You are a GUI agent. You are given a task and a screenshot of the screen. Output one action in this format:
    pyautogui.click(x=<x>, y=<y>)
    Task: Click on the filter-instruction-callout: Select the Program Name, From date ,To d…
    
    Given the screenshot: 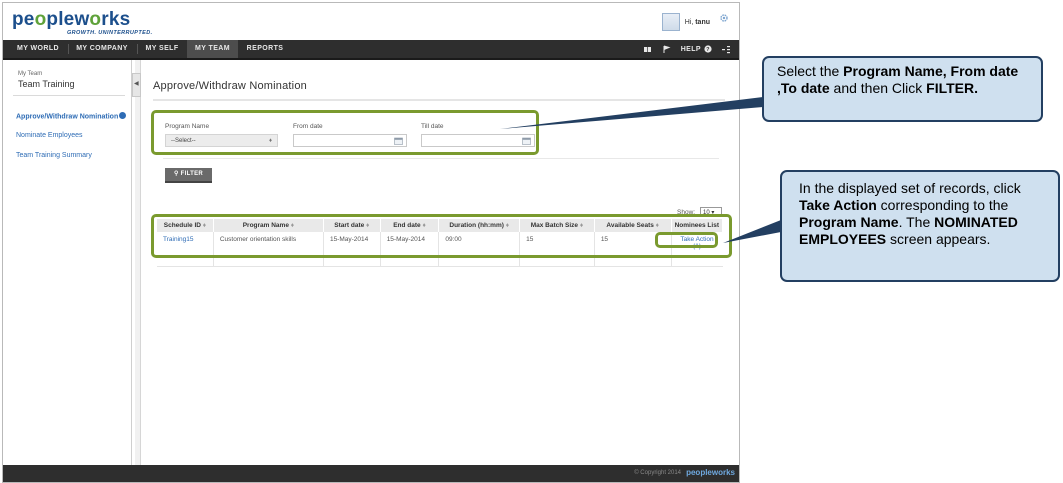 What is the action you would take?
    pyautogui.click(x=902, y=89)
    